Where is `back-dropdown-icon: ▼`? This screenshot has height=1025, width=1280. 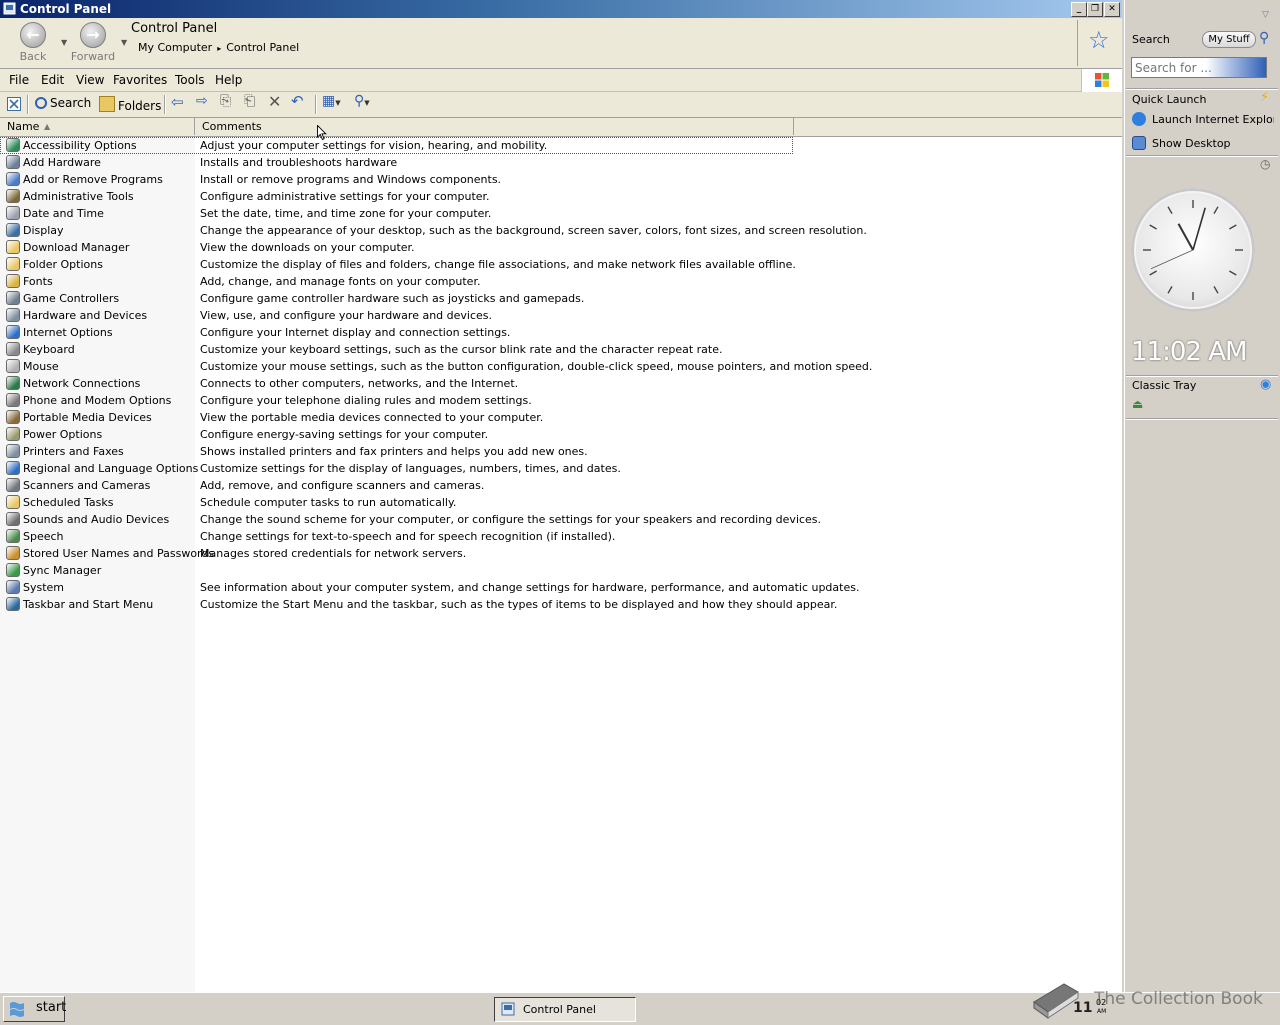 back-dropdown-icon: ▼ is located at coordinates (64, 42).